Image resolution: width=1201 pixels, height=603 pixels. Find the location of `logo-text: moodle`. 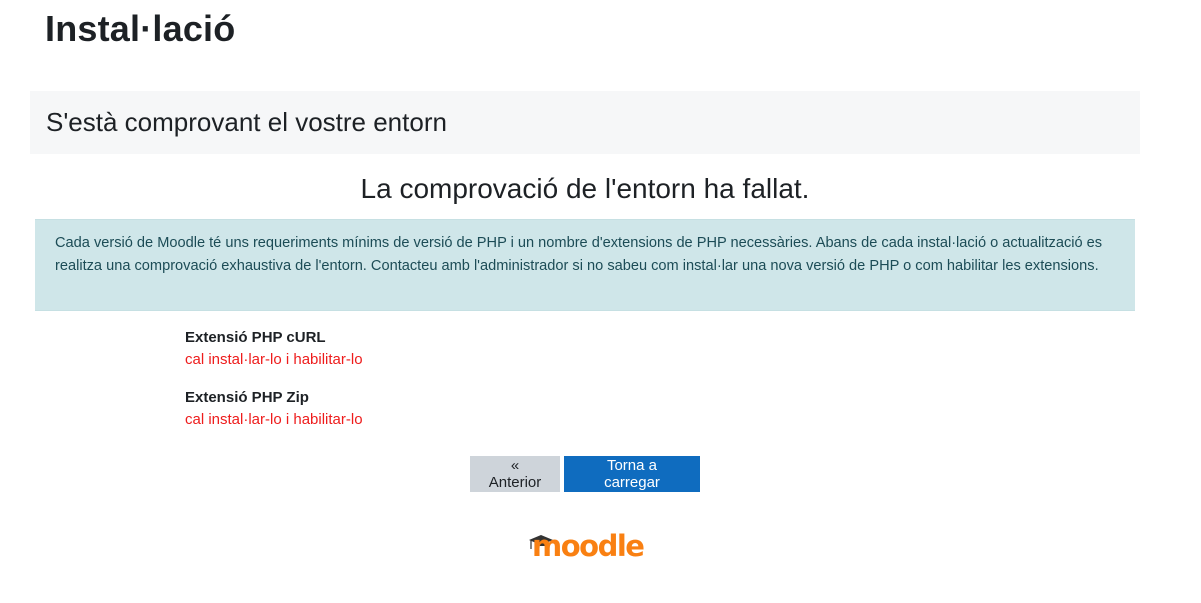

logo-text: moodle is located at coordinates (588, 544).